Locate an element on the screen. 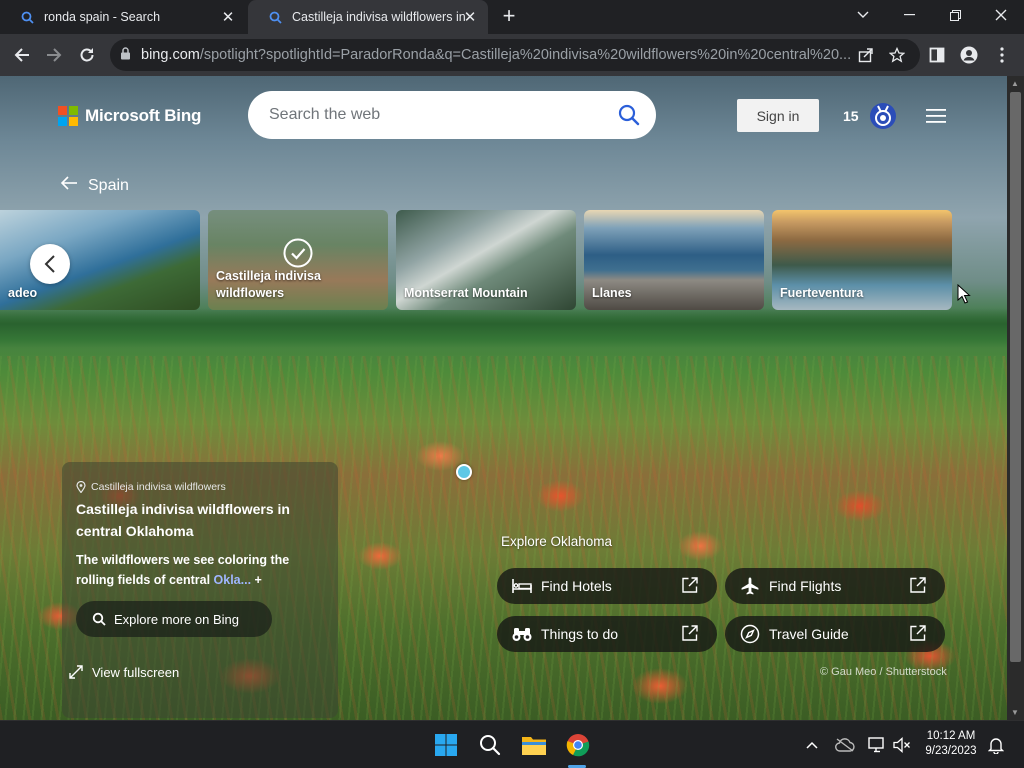 The image size is (1024, 768). mouse-cursor-icon is located at coordinates (964, 293).